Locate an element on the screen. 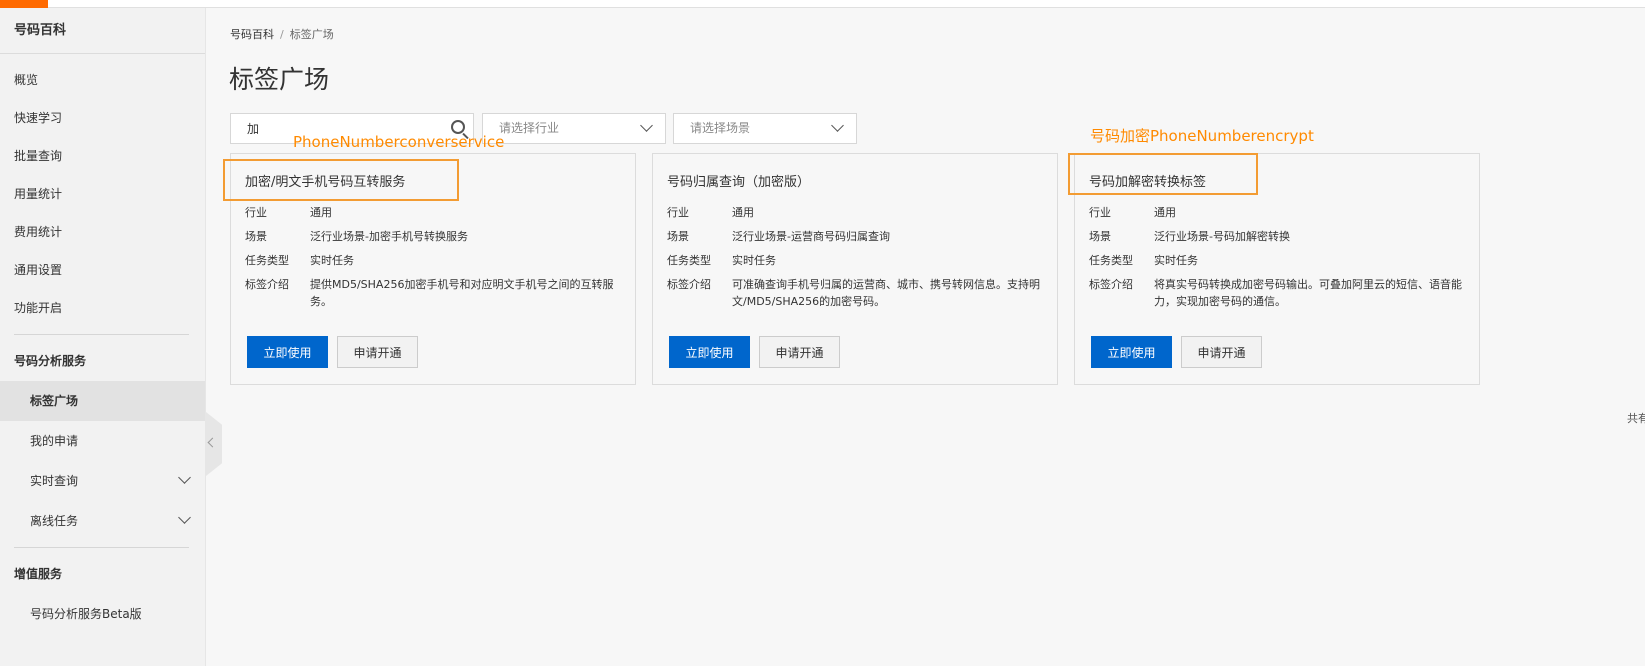 The height and width of the screenshot is (666, 1645). top-bar is located at coordinates (822, 4).